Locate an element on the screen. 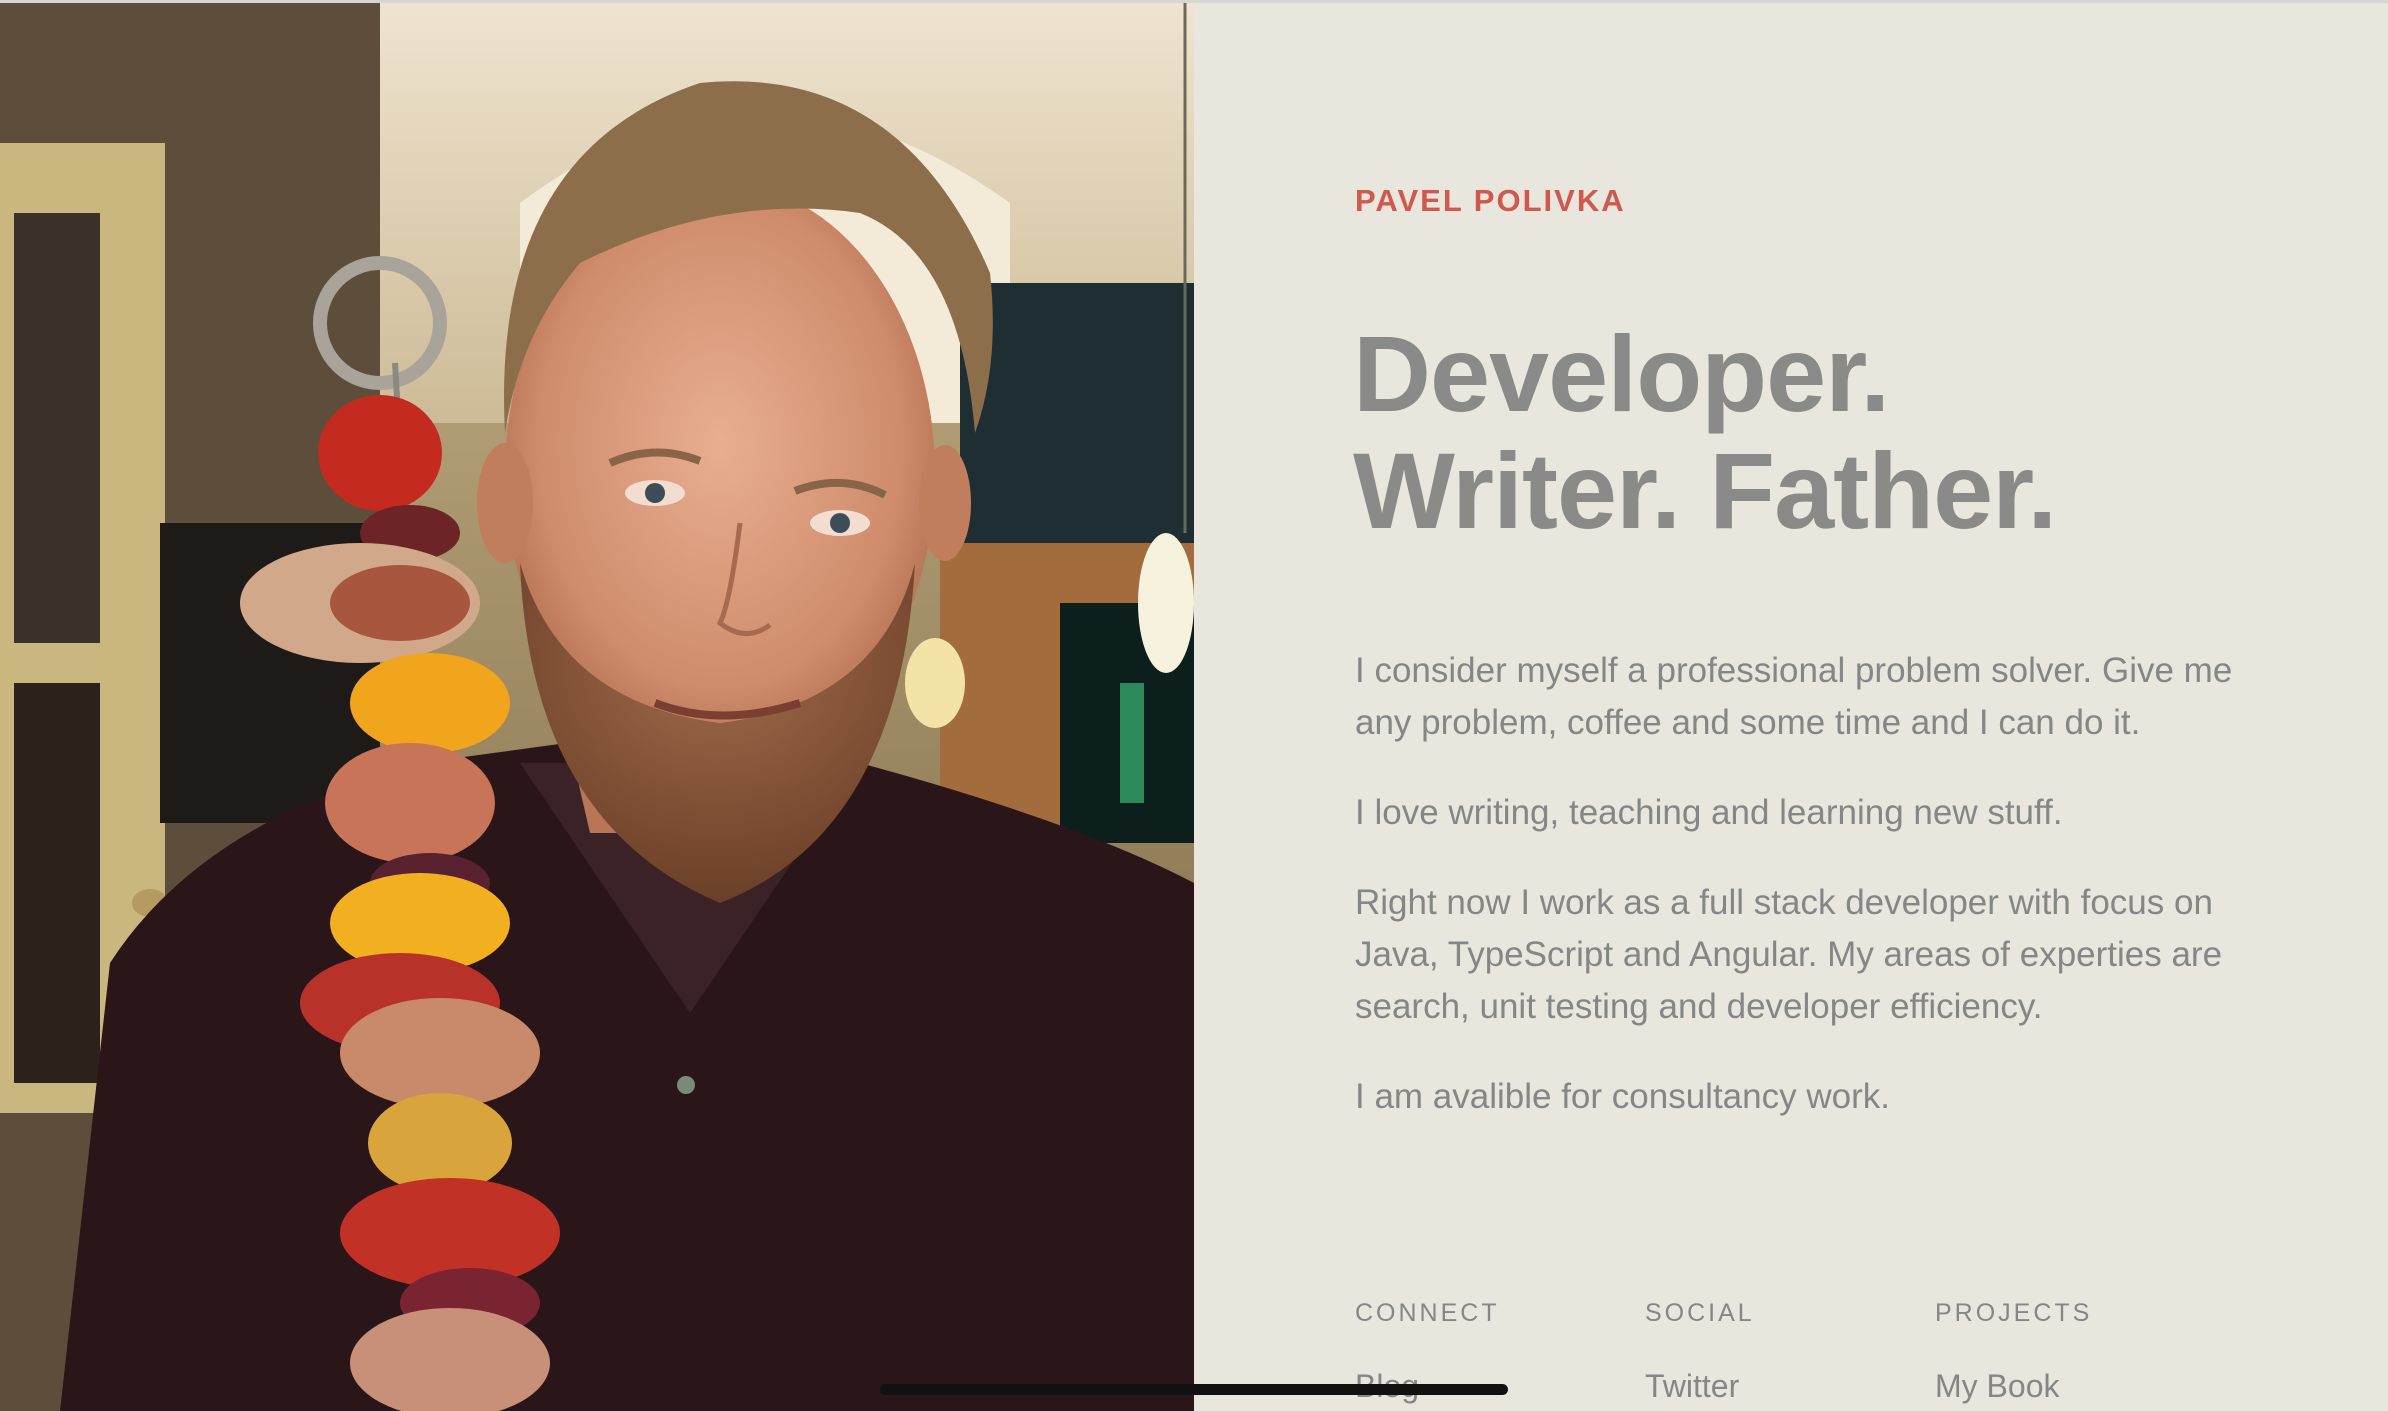  top-rule is located at coordinates (1194, 1).